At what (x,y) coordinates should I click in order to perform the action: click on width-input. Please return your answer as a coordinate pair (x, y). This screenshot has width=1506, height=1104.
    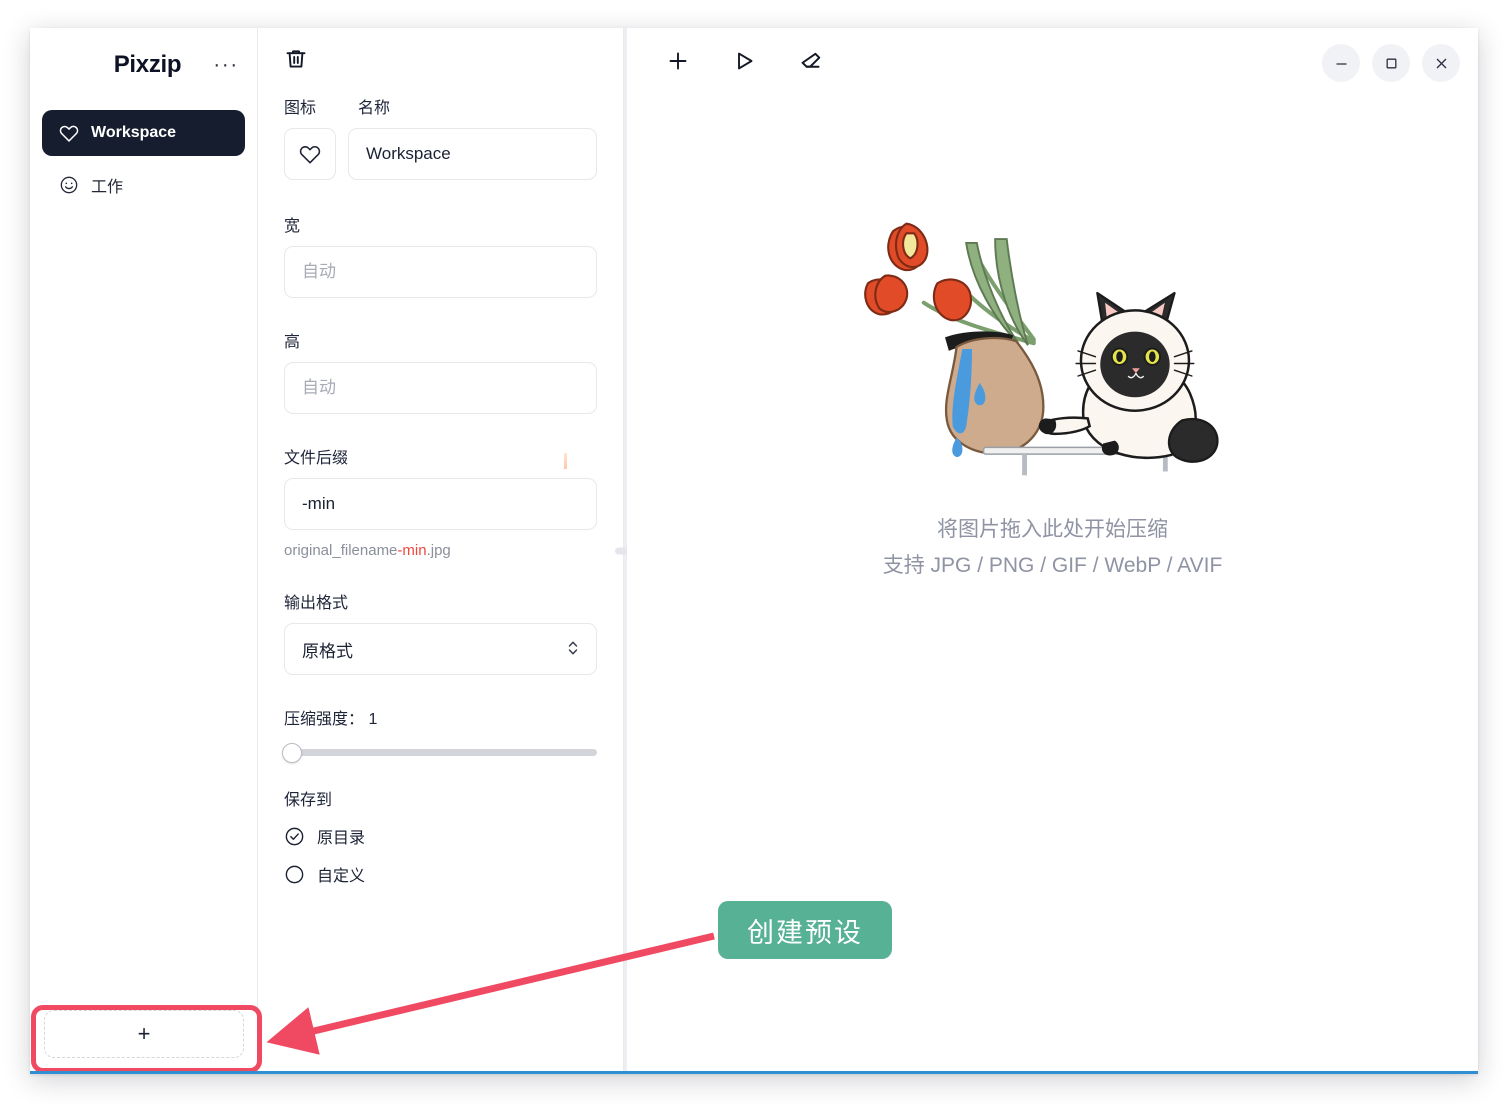
    Looking at the image, I should click on (440, 272).